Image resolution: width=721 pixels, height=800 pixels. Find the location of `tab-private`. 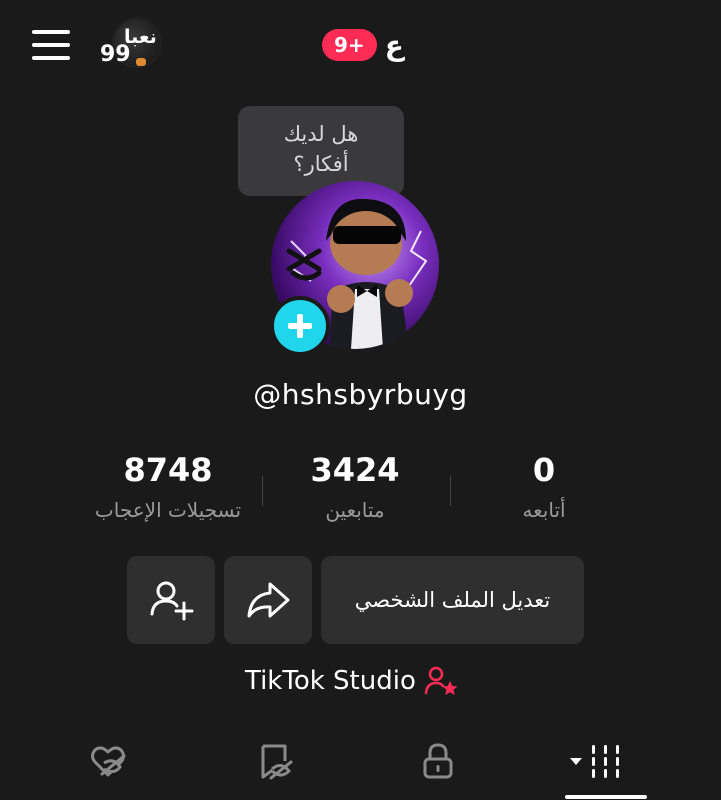

tab-private is located at coordinates (438, 761).